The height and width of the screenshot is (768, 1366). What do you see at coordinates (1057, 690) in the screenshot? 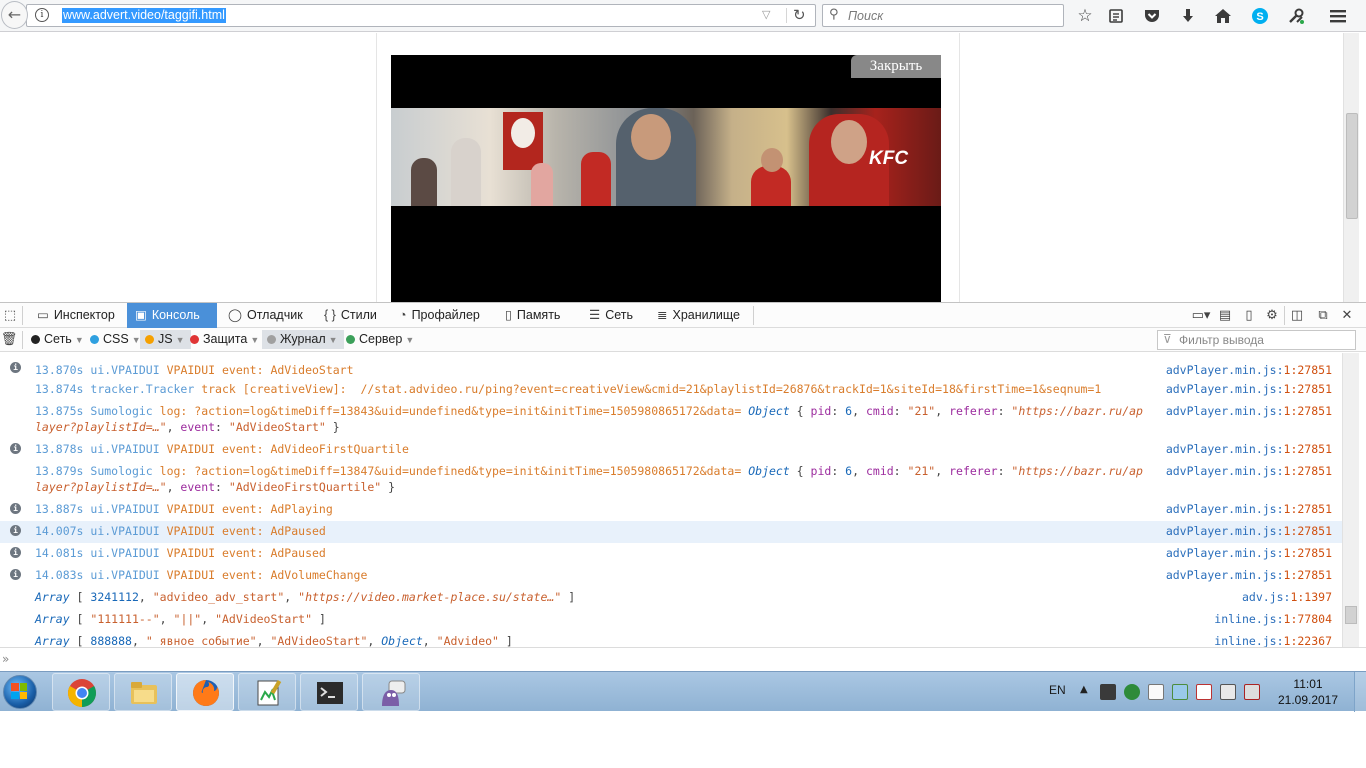
I see `language-indicator: EN` at bounding box center [1057, 690].